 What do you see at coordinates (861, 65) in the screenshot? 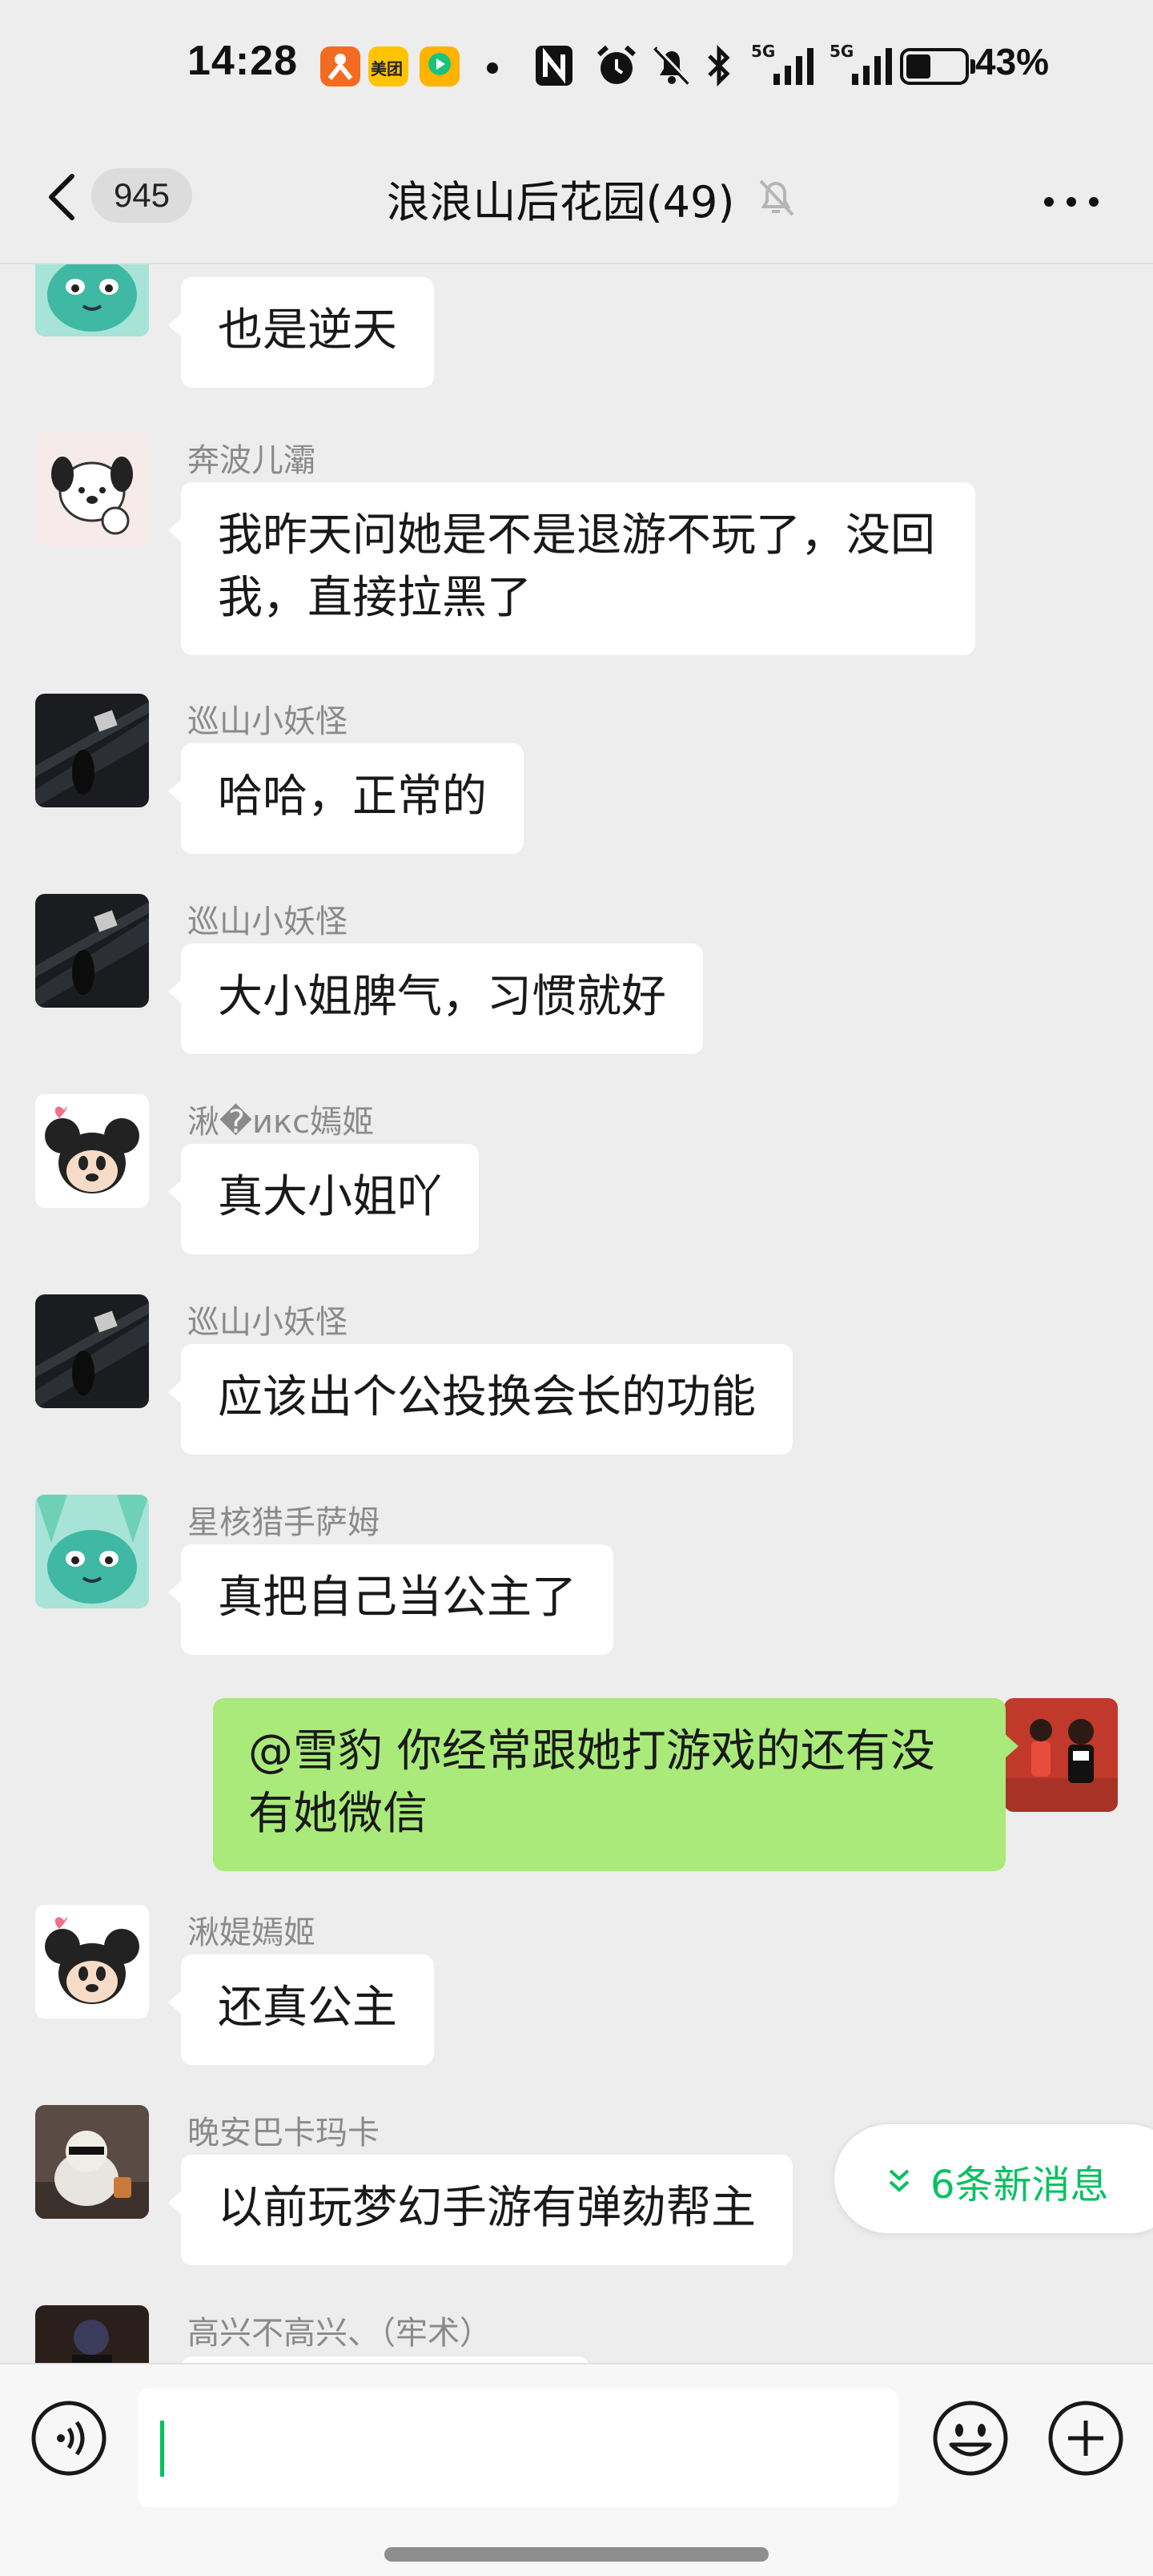
I see `cellular-signal-2: 5G` at bounding box center [861, 65].